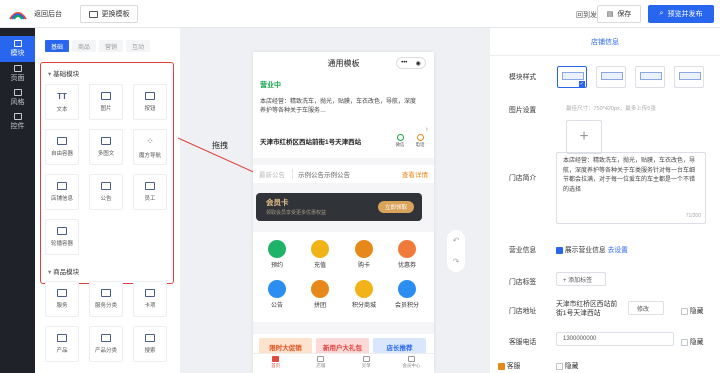  Describe the element at coordinates (109, 14) in the screenshot. I see `change-template-button: 更换模板` at that location.